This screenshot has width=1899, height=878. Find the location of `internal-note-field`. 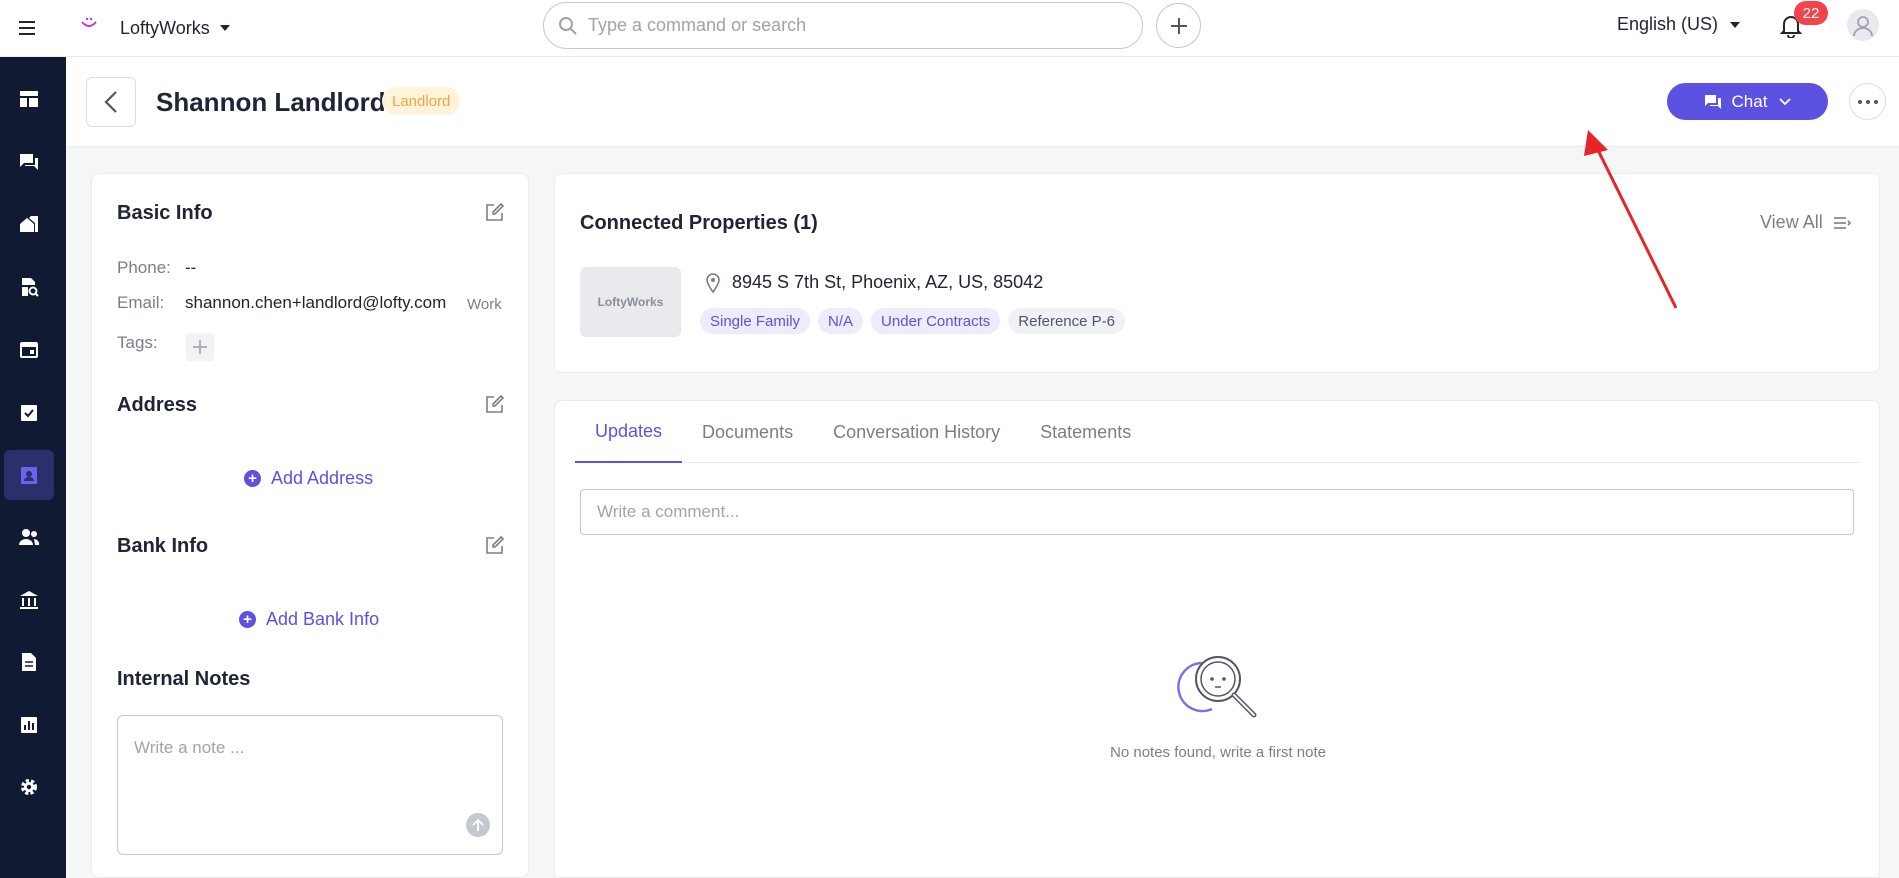

internal-note-field is located at coordinates (310, 785).